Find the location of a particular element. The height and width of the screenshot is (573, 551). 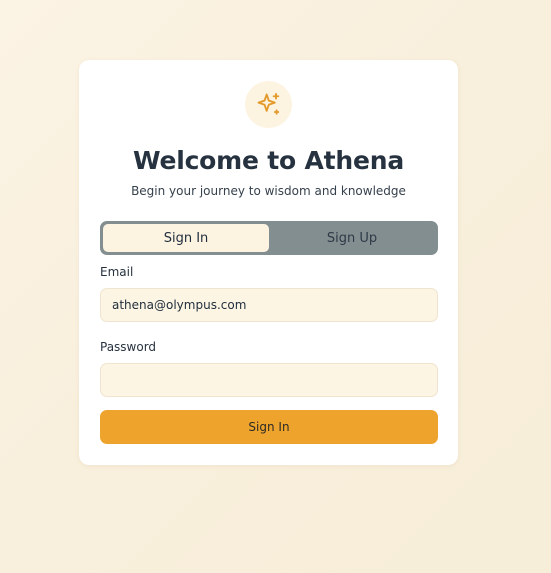

sign-in-button: Sign In is located at coordinates (269, 427).